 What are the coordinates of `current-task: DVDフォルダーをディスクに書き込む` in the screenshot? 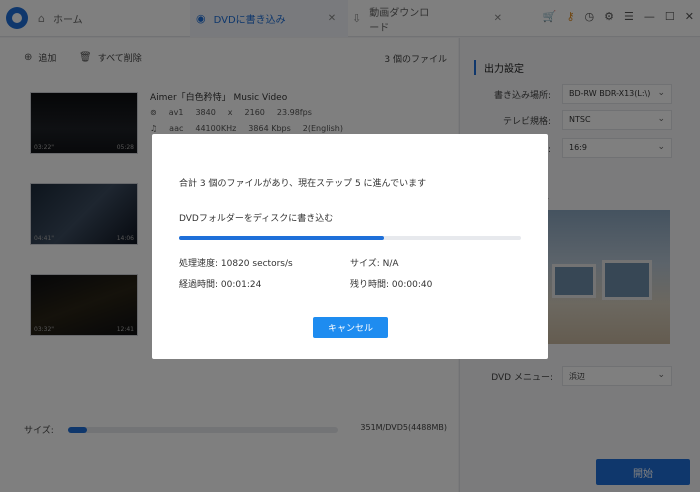 It's located at (256, 219).